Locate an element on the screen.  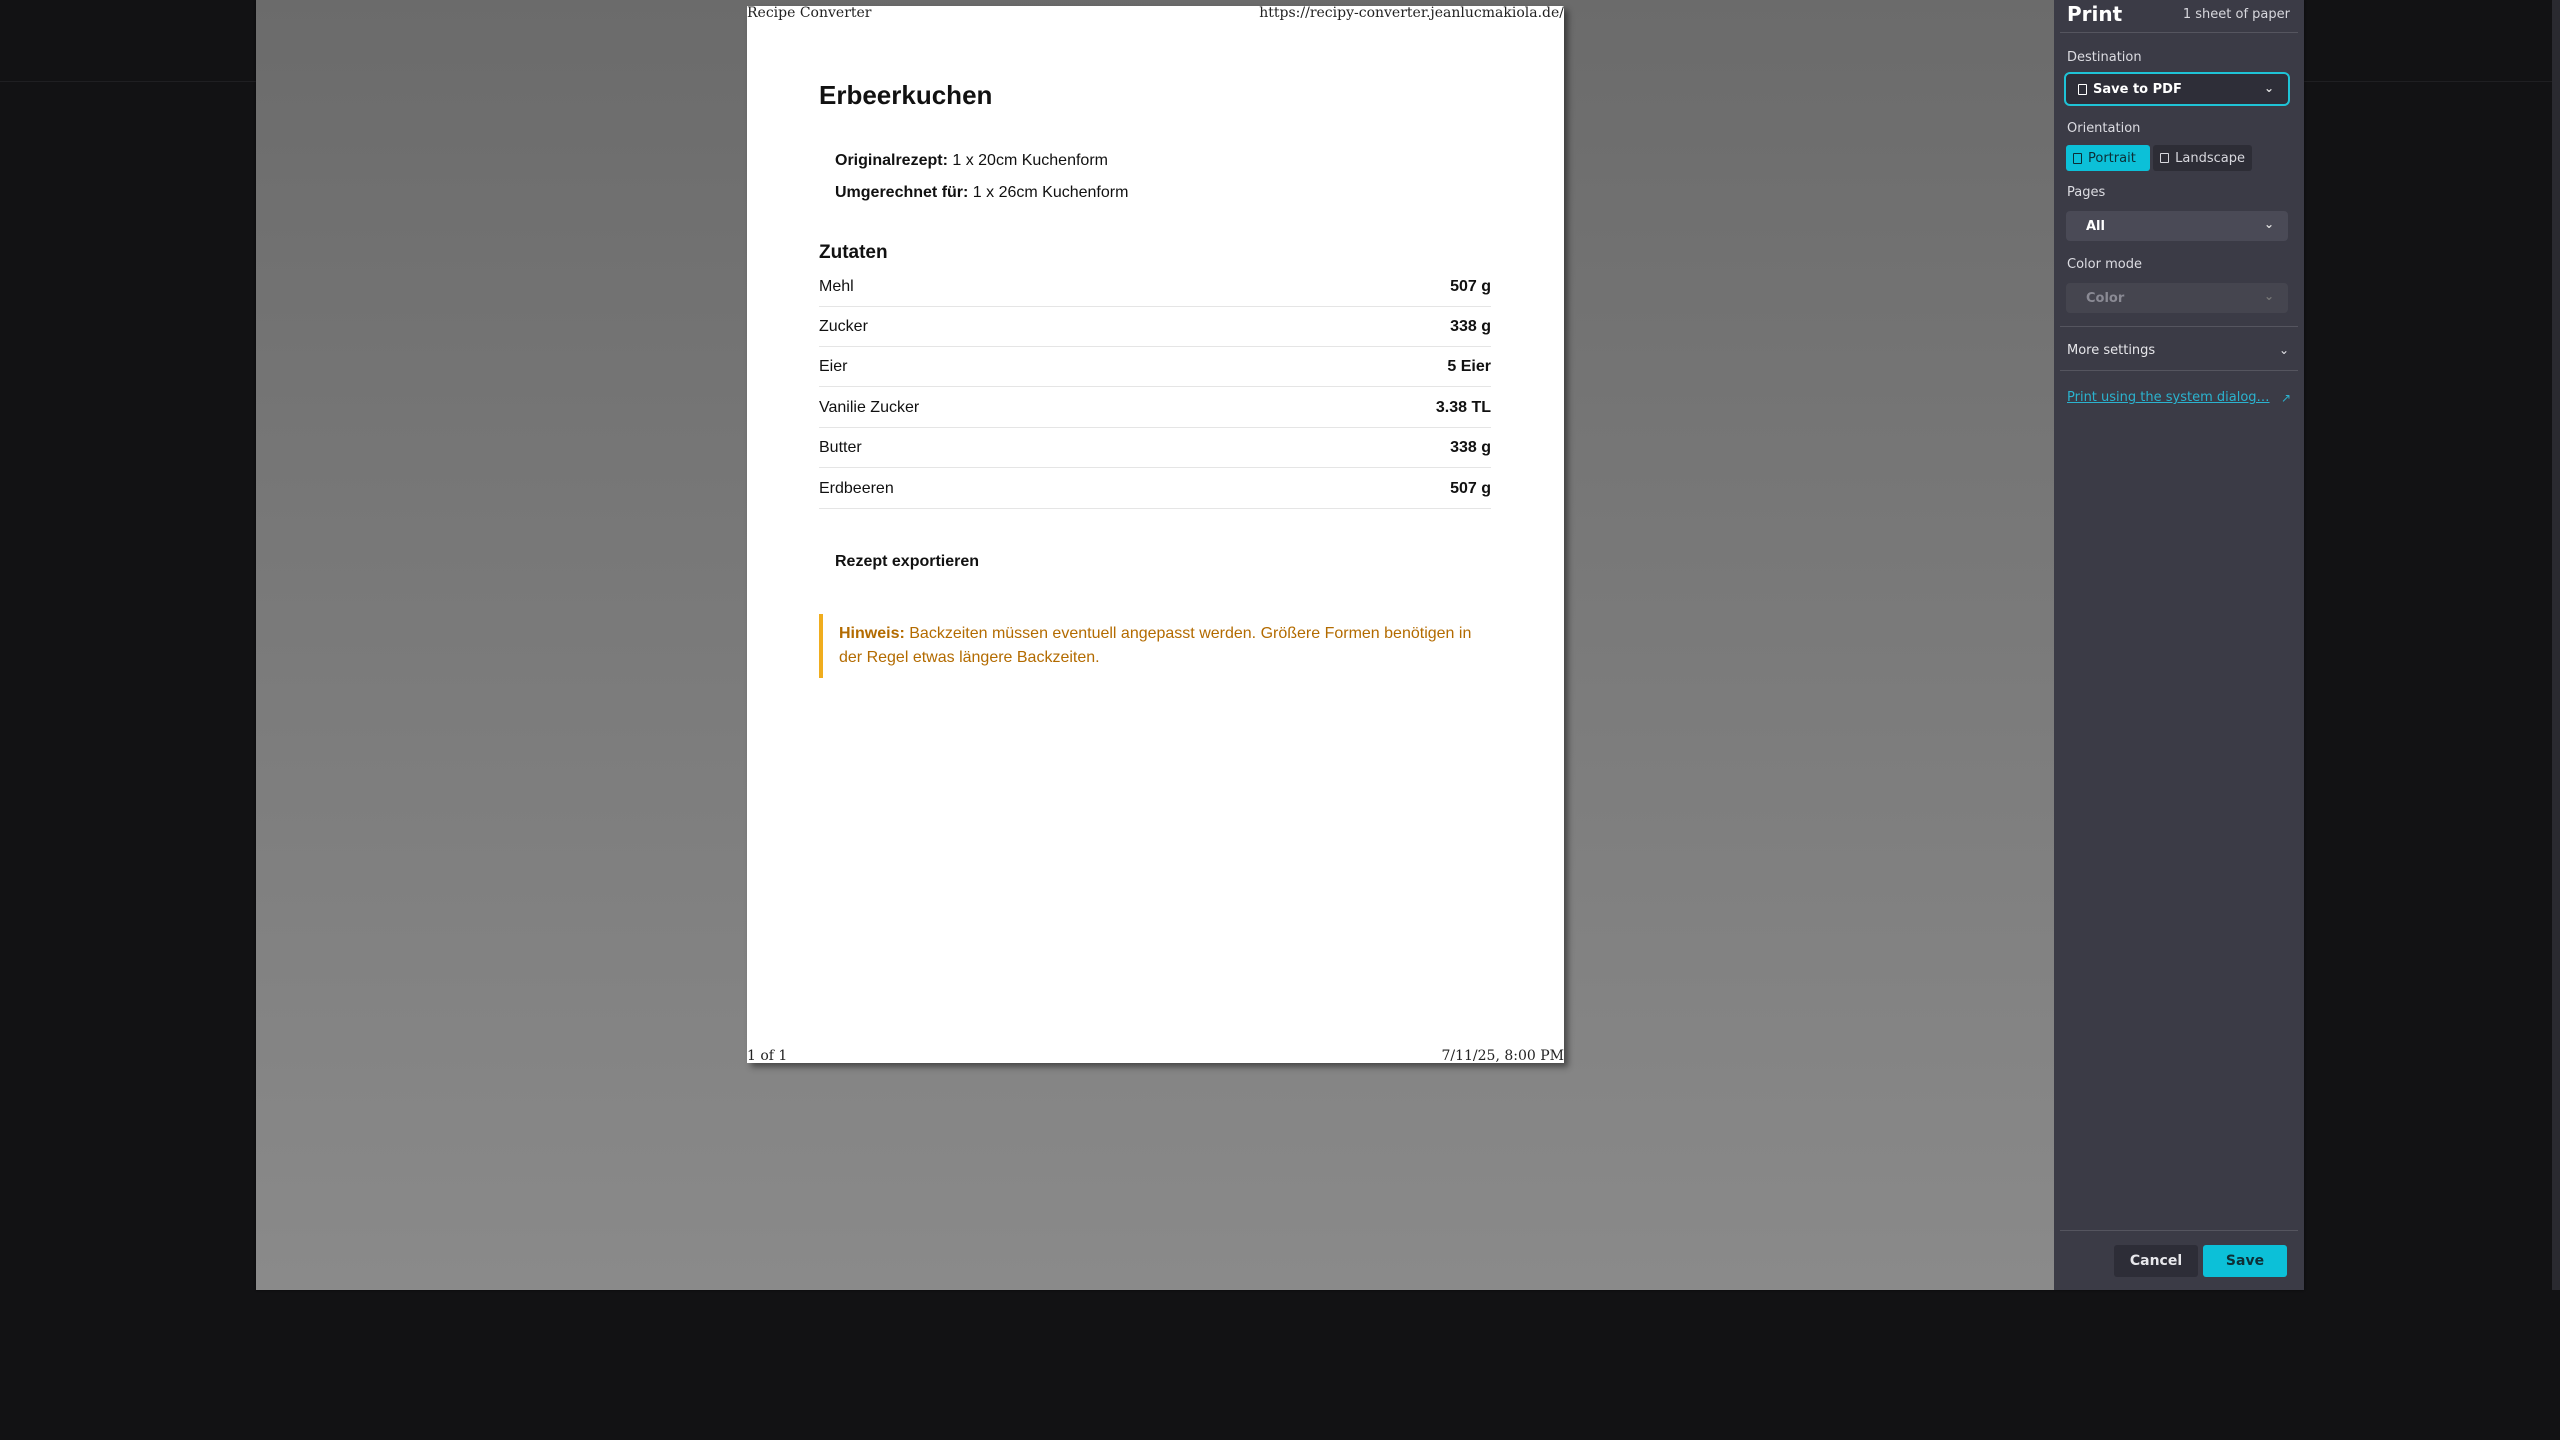
ingredient-amount: 5 Eier is located at coordinates (1469, 366).